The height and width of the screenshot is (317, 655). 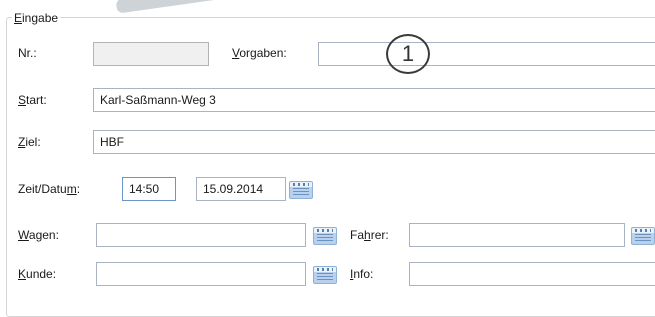 What do you see at coordinates (29, 142) in the screenshot?
I see `ziel-label: Ziel:` at bounding box center [29, 142].